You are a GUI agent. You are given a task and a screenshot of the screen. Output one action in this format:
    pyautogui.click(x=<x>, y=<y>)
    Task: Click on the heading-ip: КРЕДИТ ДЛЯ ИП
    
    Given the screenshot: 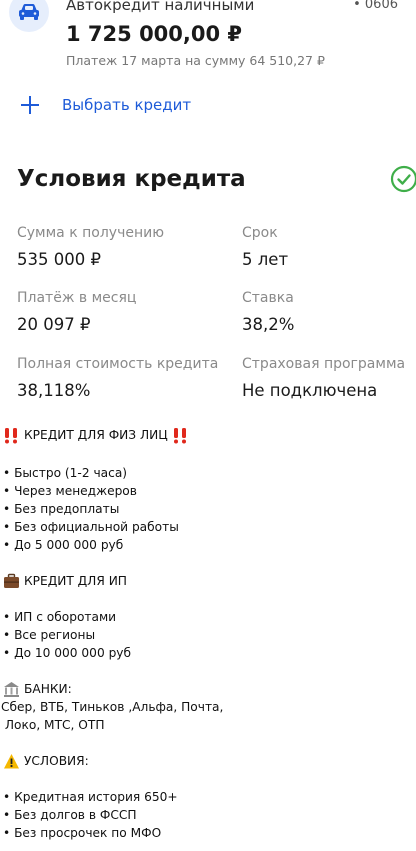 What is the action you would take?
    pyautogui.click(x=65, y=581)
    